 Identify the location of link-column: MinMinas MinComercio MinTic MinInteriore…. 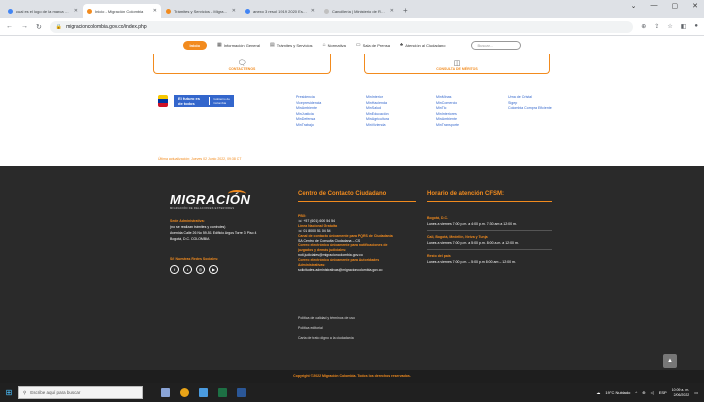
(447, 112).